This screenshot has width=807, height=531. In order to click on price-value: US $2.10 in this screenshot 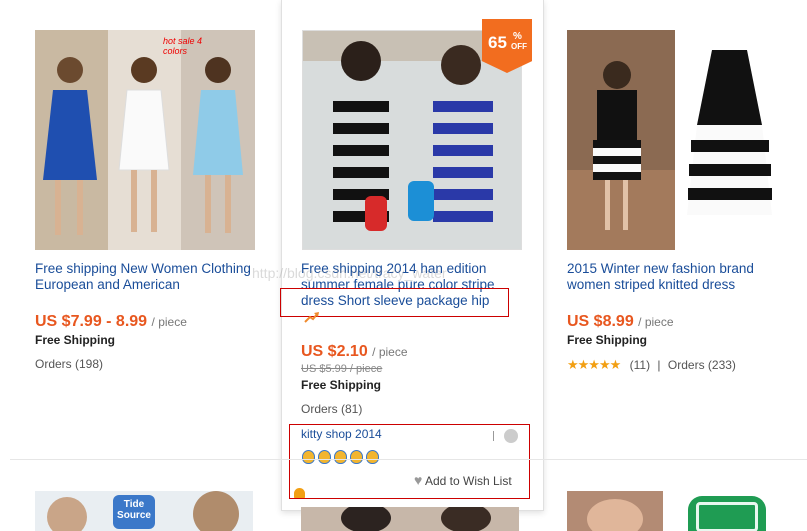, I will do `click(334, 351)`.